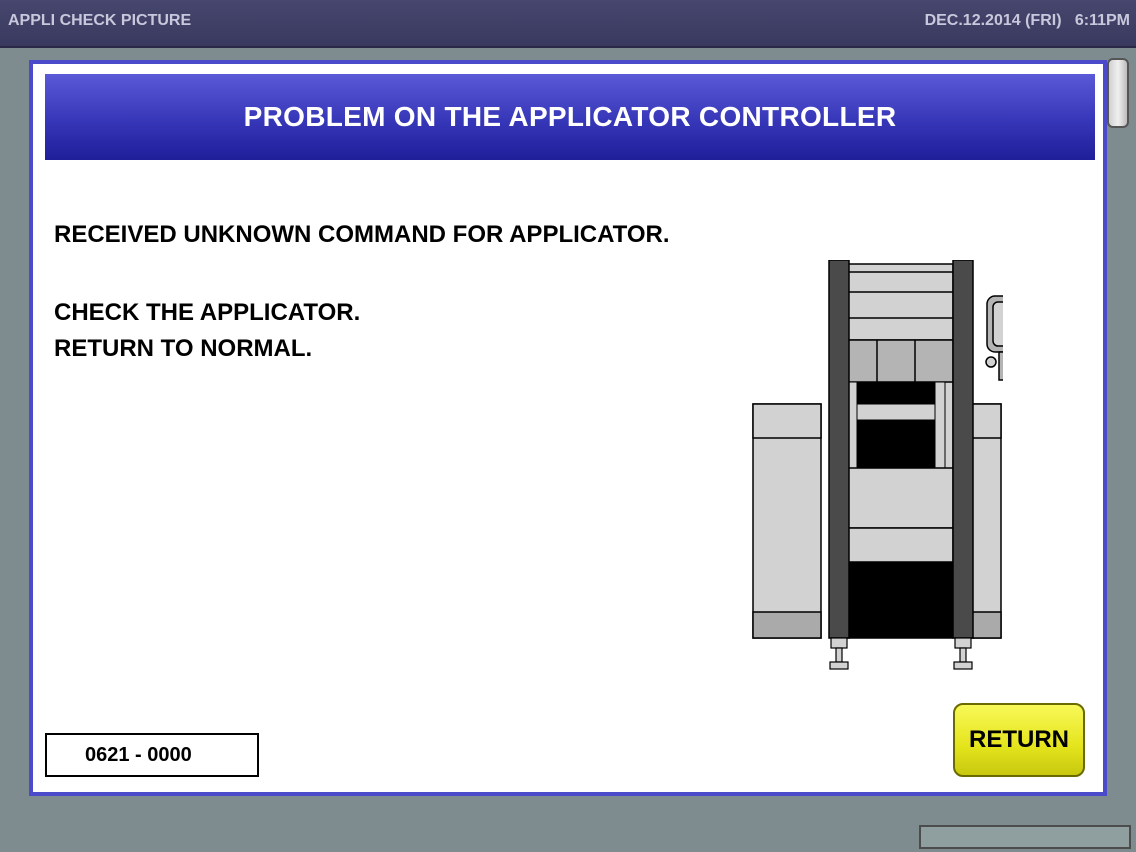  I want to click on applicator-machine-icon, so click(877, 465).